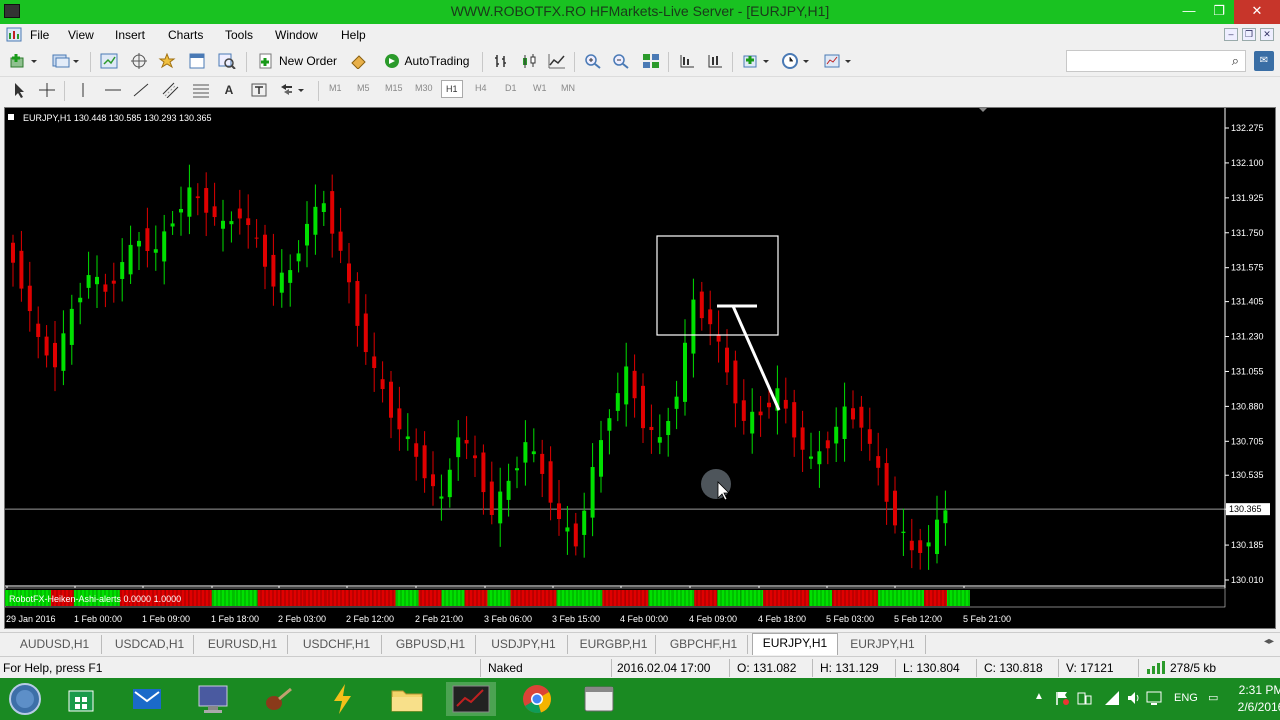  I want to click on taskbar-mail, so click(147, 699).